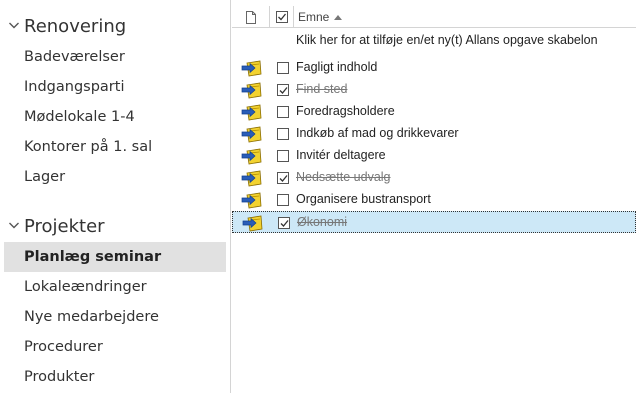  Describe the element at coordinates (345, 111) in the screenshot. I see `task-subject: Foredragsholdere` at that location.